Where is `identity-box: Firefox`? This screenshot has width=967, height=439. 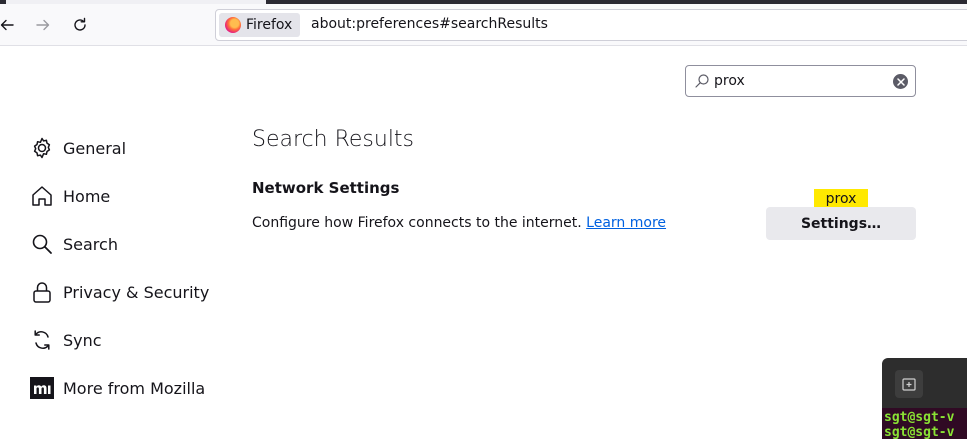
identity-box: Firefox is located at coordinates (260, 25).